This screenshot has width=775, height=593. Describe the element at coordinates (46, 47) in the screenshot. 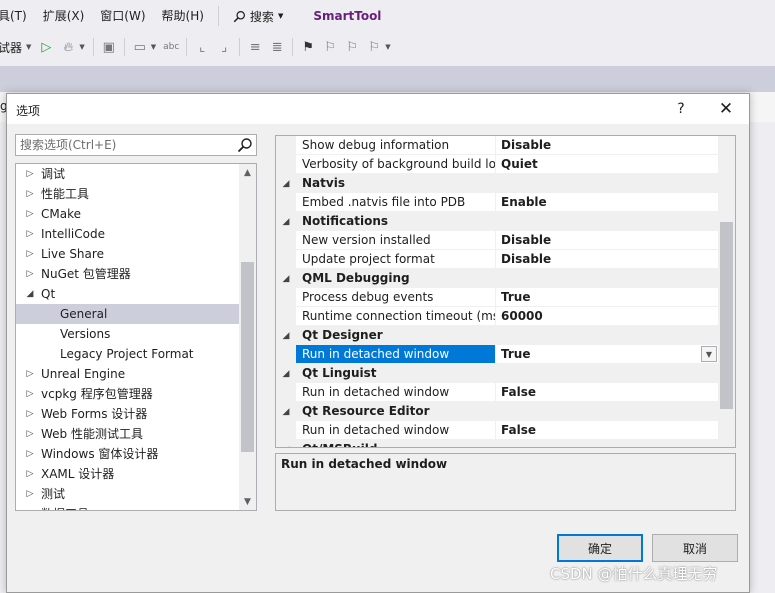

I see `start-debug-icon: ▷` at that location.